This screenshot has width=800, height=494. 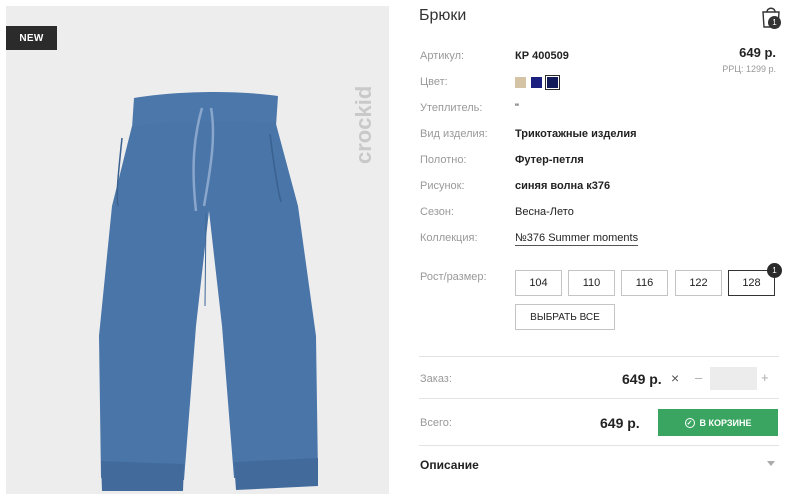 What do you see at coordinates (771, 463) in the screenshot?
I see `chevron-down-icon` at bounding box center [771, 463].